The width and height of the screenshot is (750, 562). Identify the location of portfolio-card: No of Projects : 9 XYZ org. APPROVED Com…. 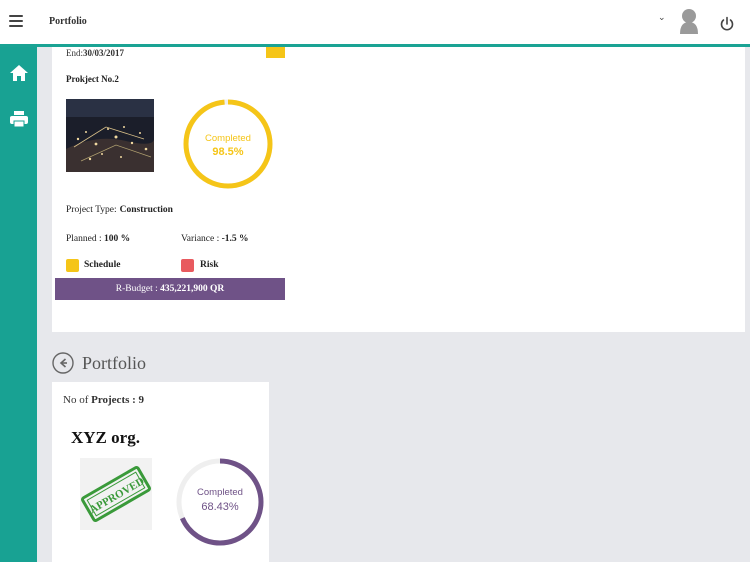
(160, 472).